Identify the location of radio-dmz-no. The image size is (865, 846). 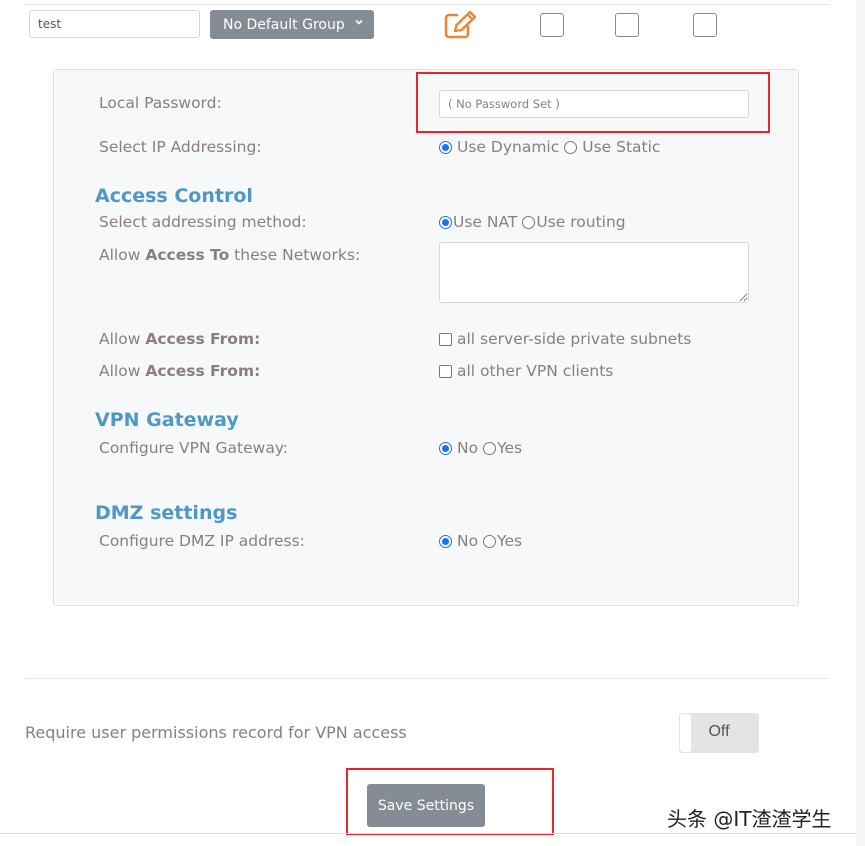
(445, 541).